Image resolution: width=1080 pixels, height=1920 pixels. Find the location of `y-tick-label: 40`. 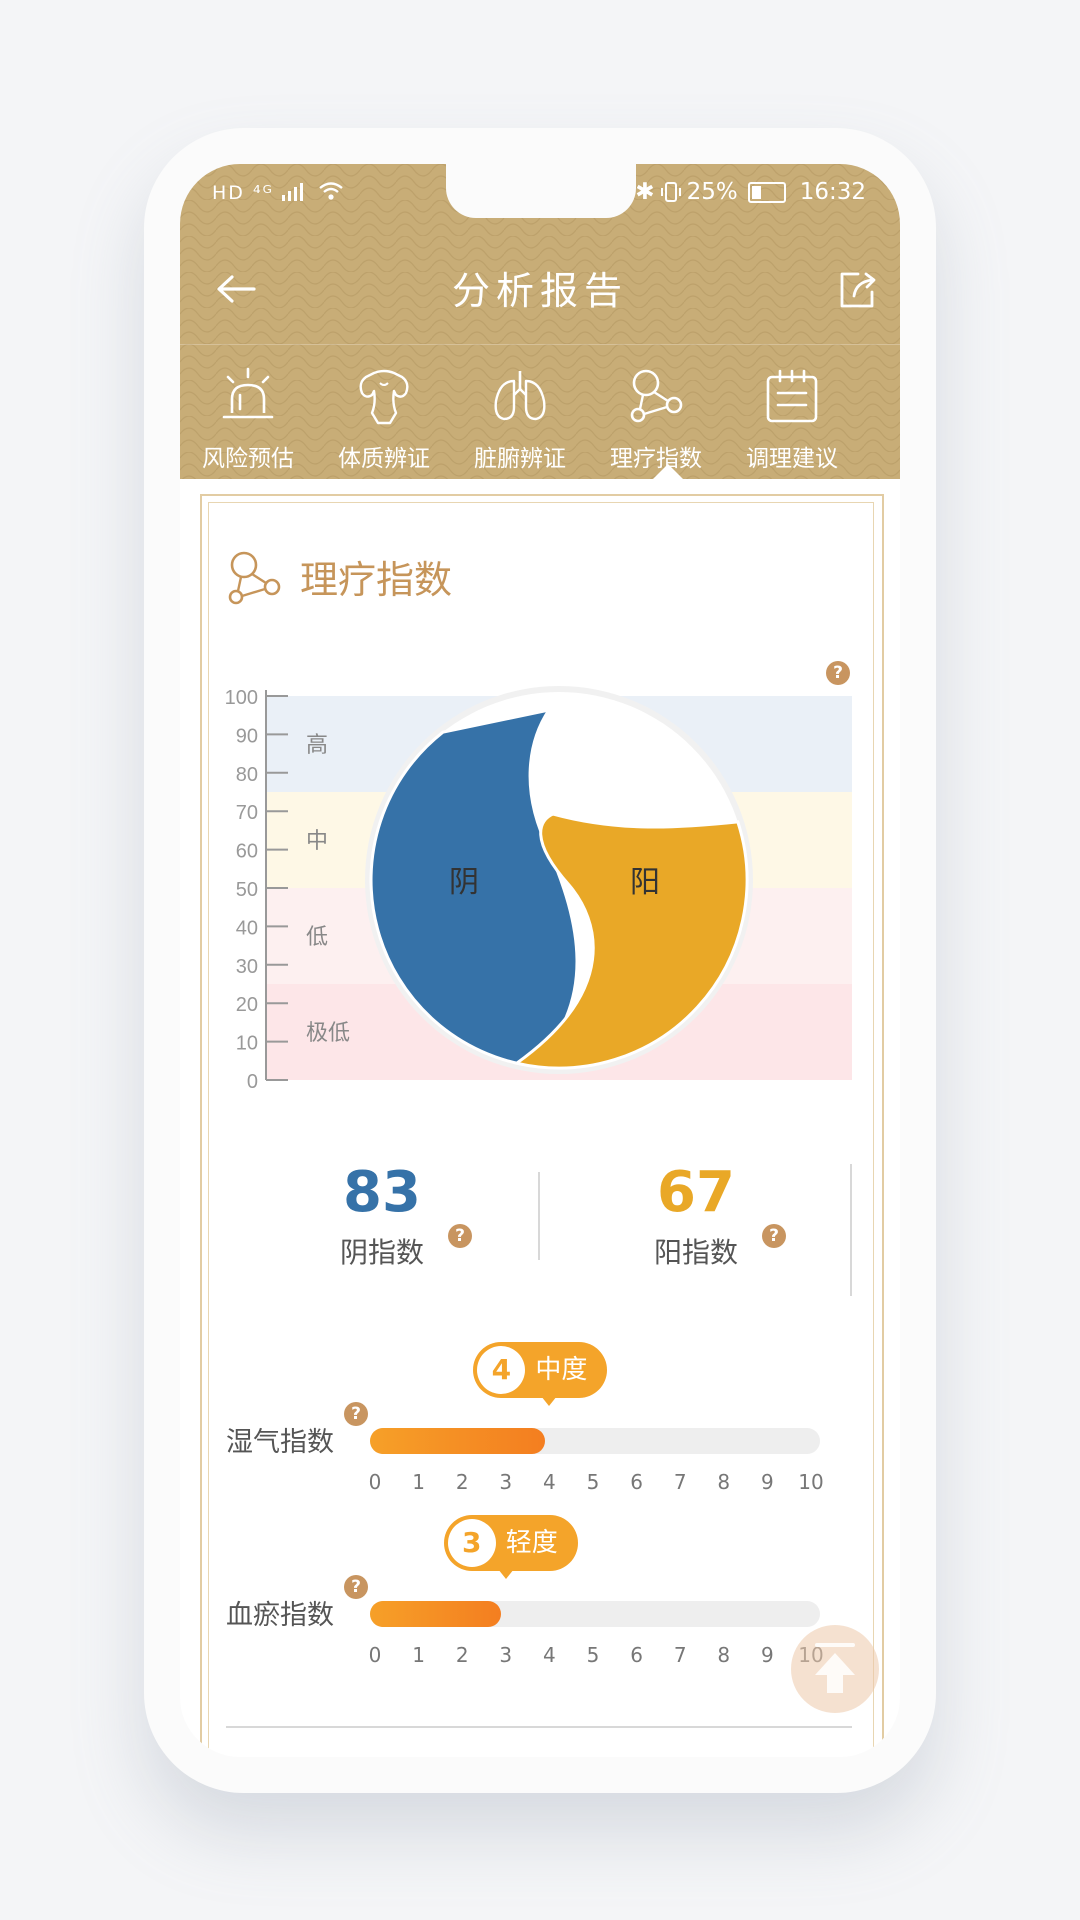

y-tick-label: 40 is located at coordinates (247, 928).